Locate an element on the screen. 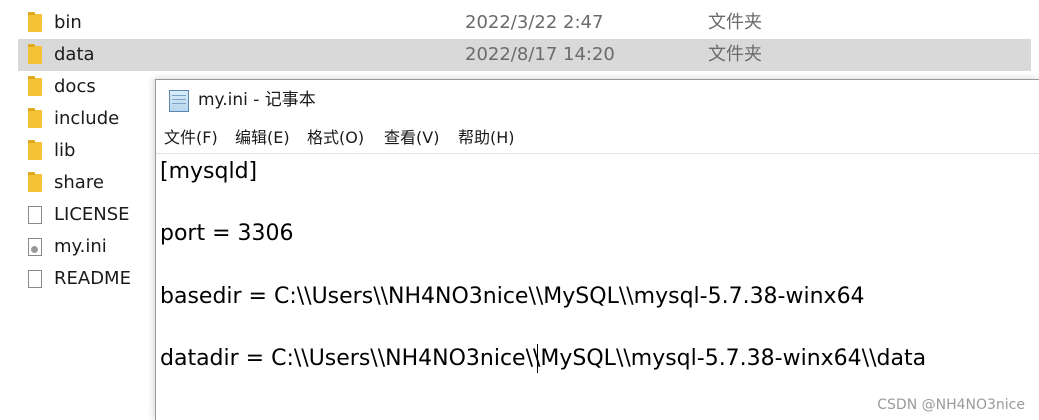 Image resolution: width=1039 pixels, height=420 pixels. config-file-icon is located at coordinates (35, 247).